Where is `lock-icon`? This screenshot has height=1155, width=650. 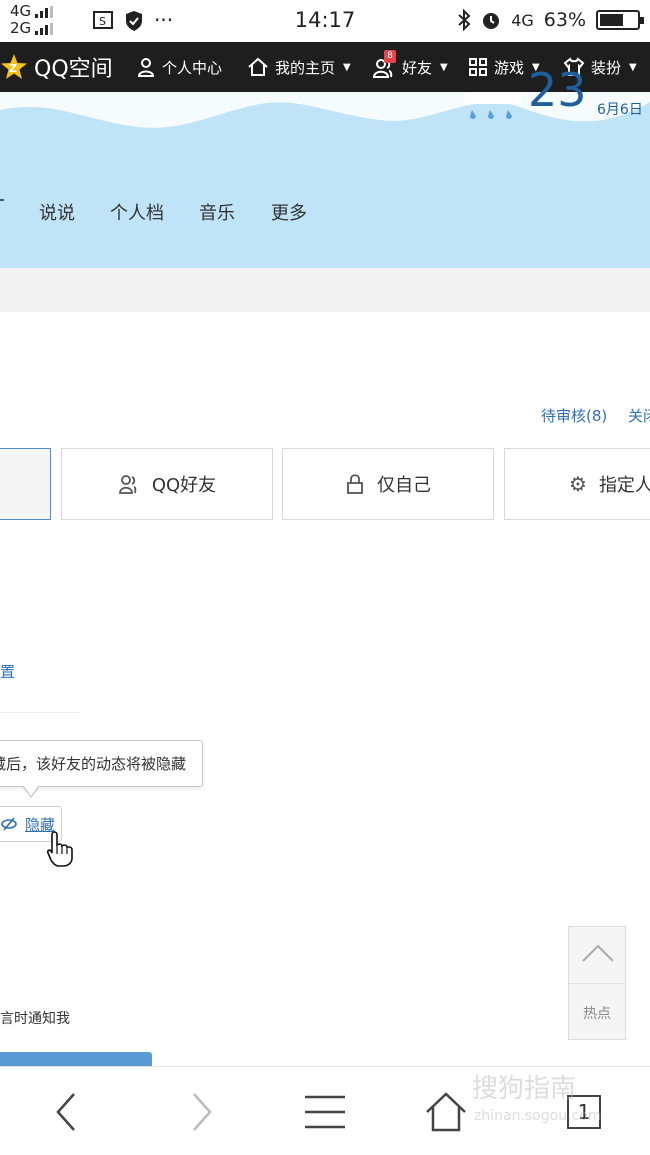
lock-icon is located at coordinates (355, 484).